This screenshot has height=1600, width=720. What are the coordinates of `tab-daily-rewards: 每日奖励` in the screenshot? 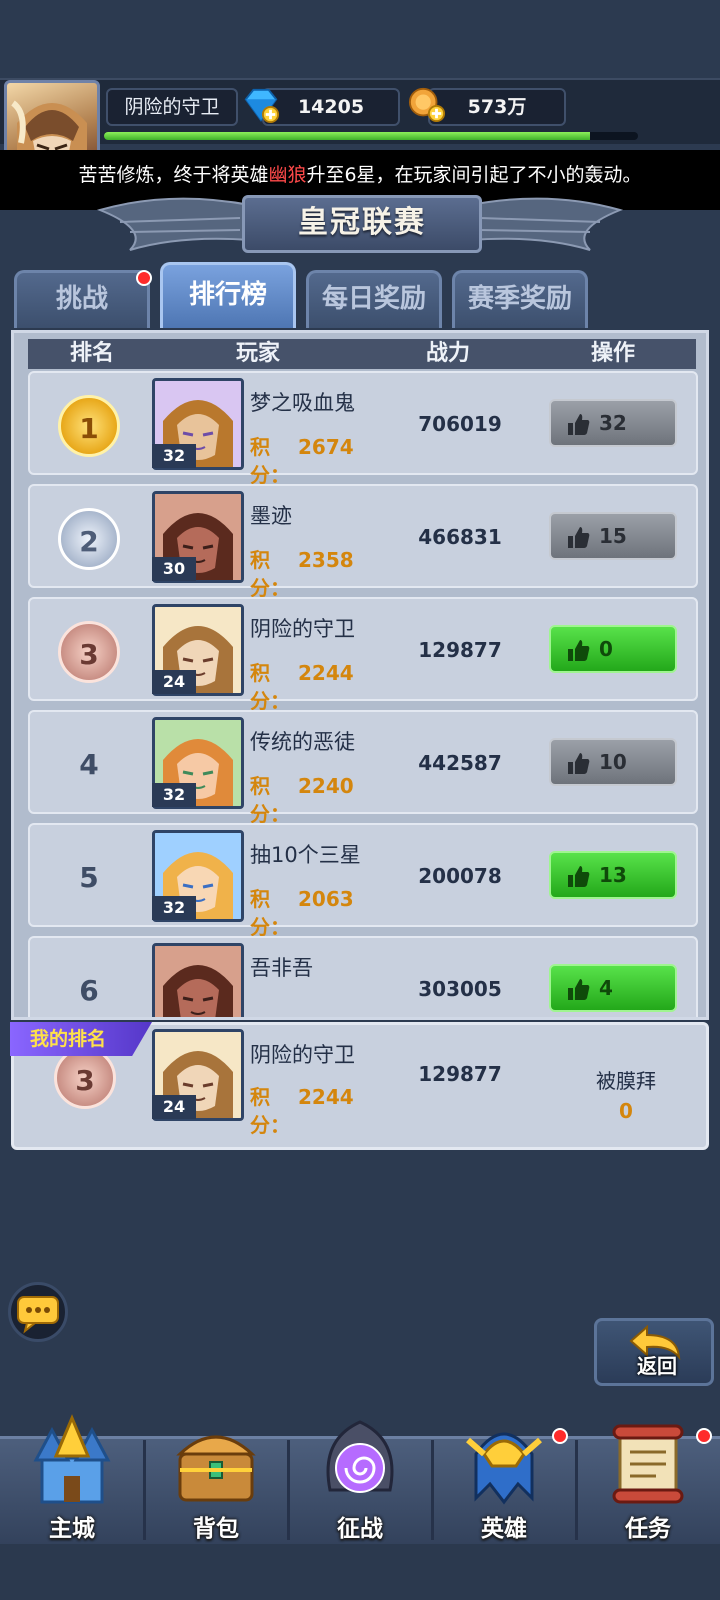 It's located at (374, 299).